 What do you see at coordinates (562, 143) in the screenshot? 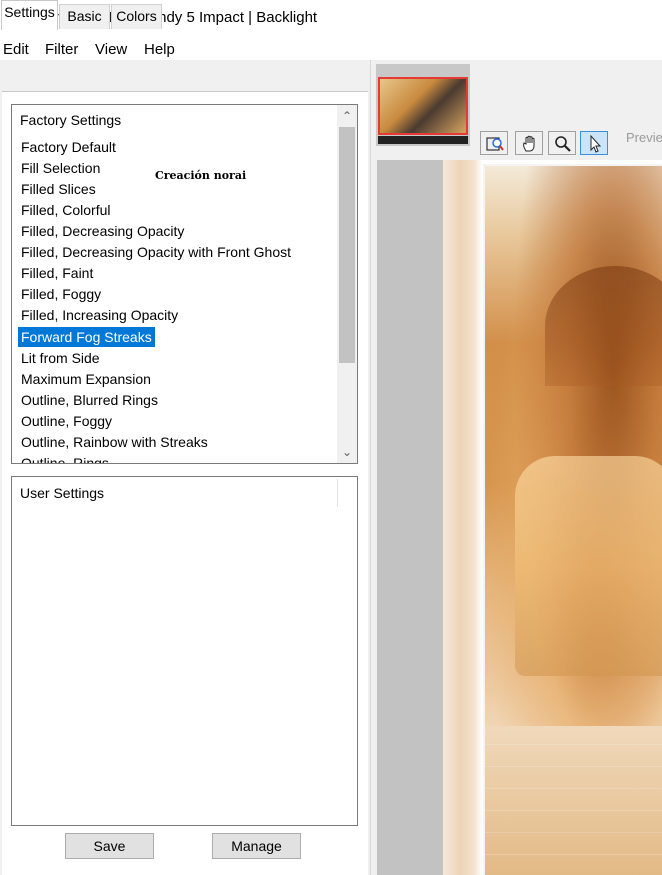
I see `magnifier-icon` at bounding box center [562, 143].